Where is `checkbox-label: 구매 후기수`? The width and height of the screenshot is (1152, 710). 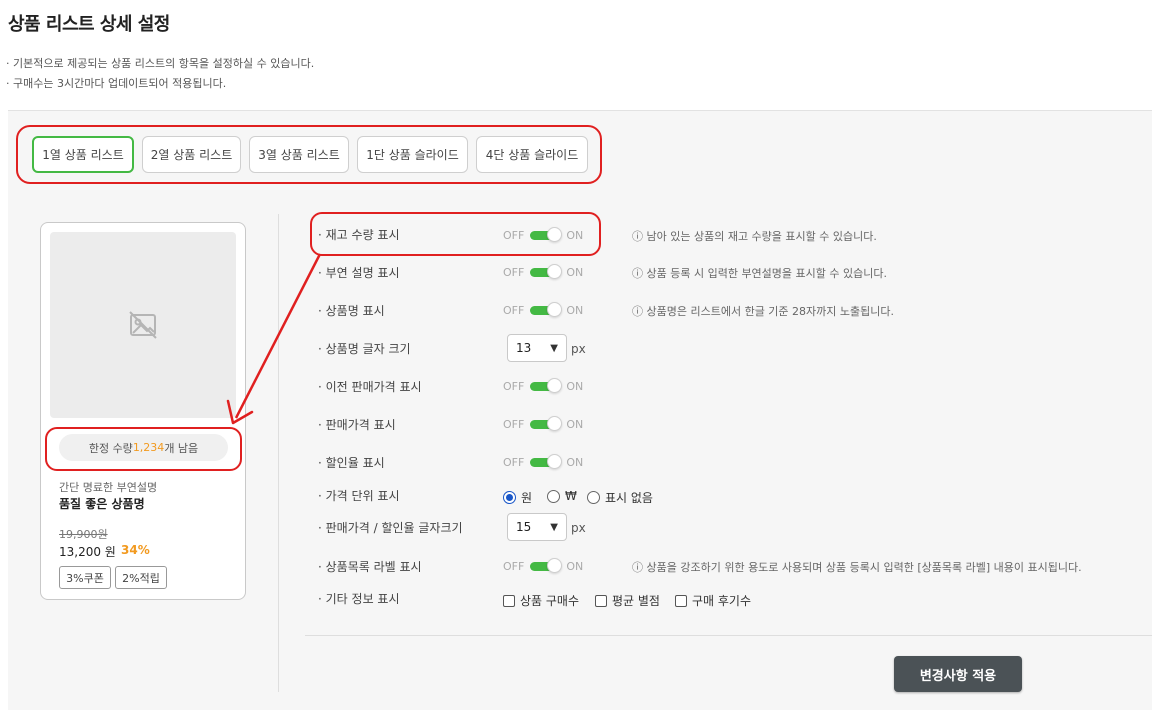 checkbox-label: 구매 후기수 is located at coordinates (722, 601).